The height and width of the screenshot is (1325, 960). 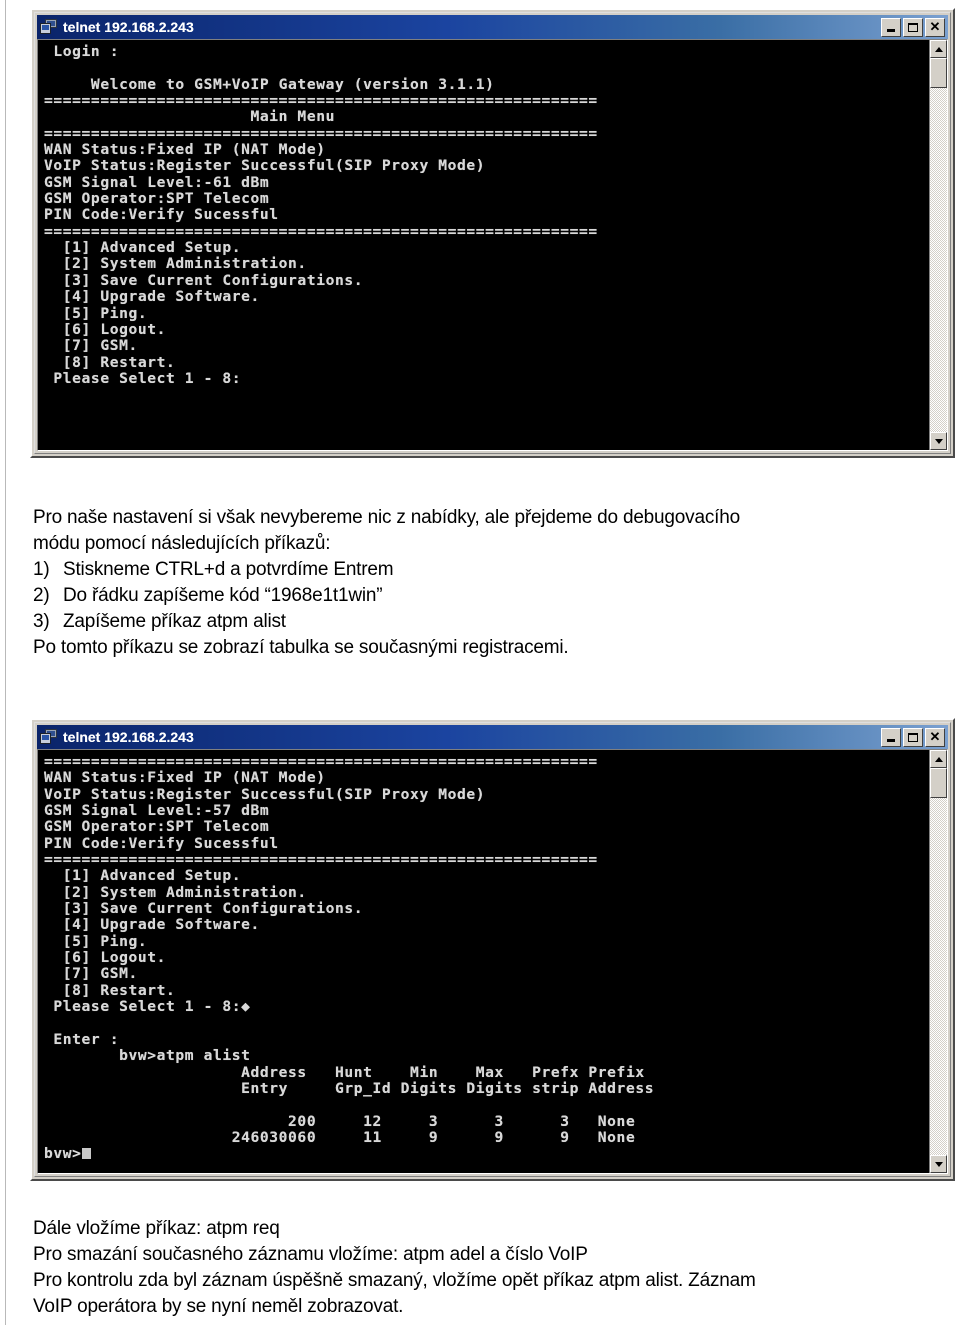 What do you see at coordinates (5, 662) in the screenshot?
I see `page-left-rule` at bounding box center [5, 662].